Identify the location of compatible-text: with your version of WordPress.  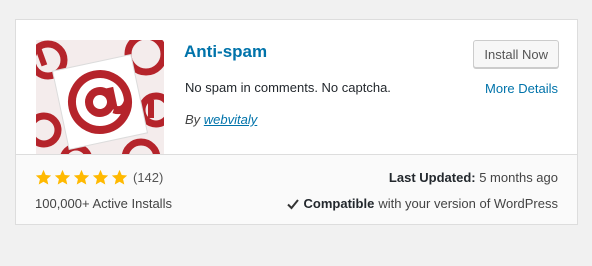
(468, 203).